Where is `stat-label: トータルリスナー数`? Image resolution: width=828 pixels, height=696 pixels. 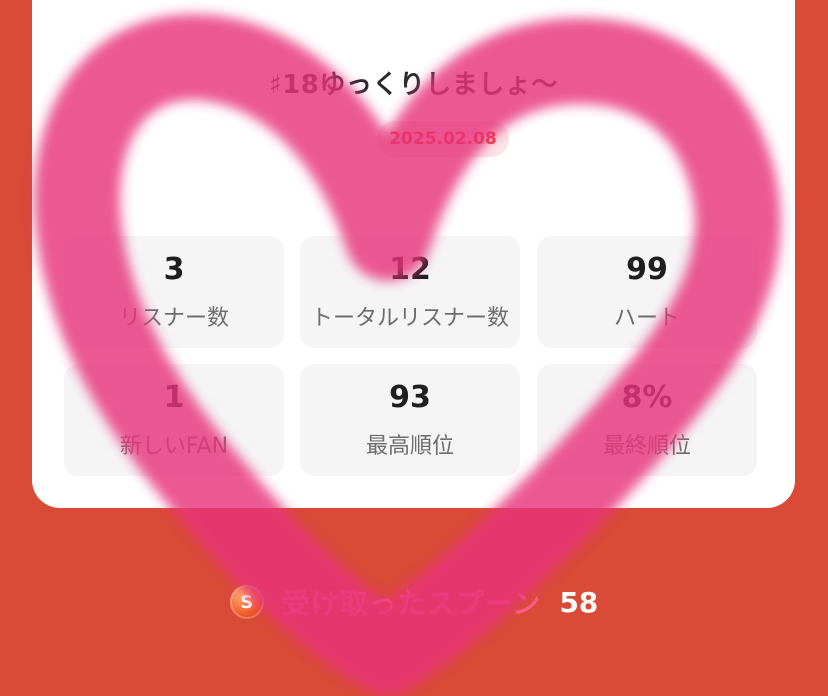 stat-label: トータルリスナー数 is located at coordinates (409, 318).